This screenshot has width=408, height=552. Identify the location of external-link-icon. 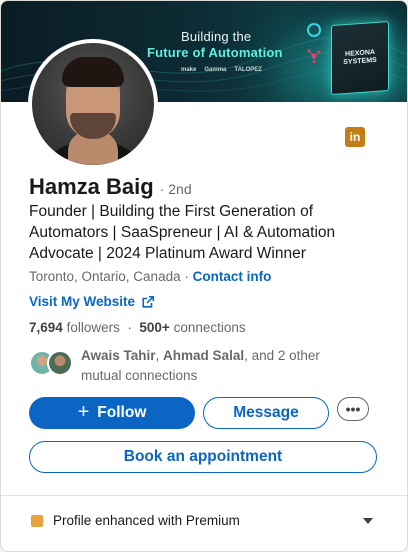
(148, 301).